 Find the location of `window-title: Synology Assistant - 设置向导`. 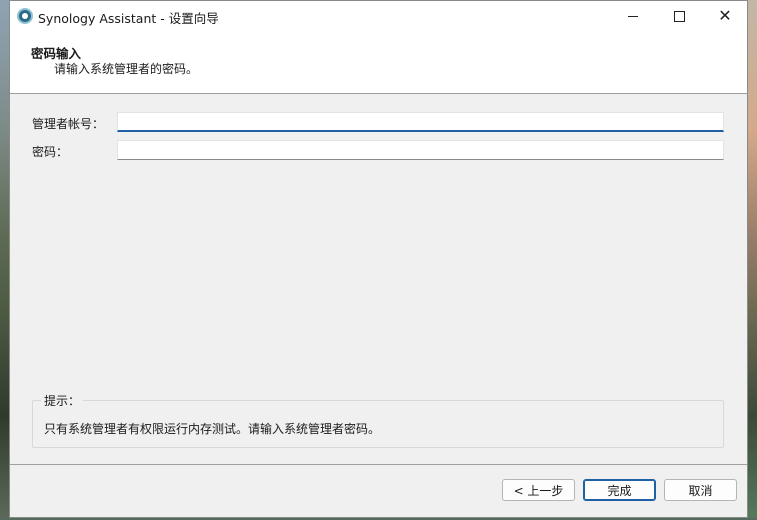

window-title: Synology Assistant - 设置向导 is located at coordinates (128, 18).